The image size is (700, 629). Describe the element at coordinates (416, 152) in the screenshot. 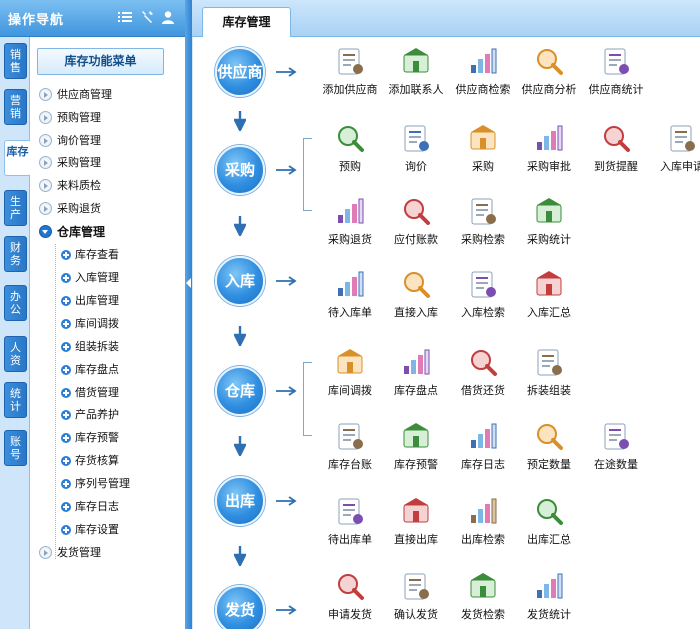

I see `tool-purchase-0-1: 询价` at that location.